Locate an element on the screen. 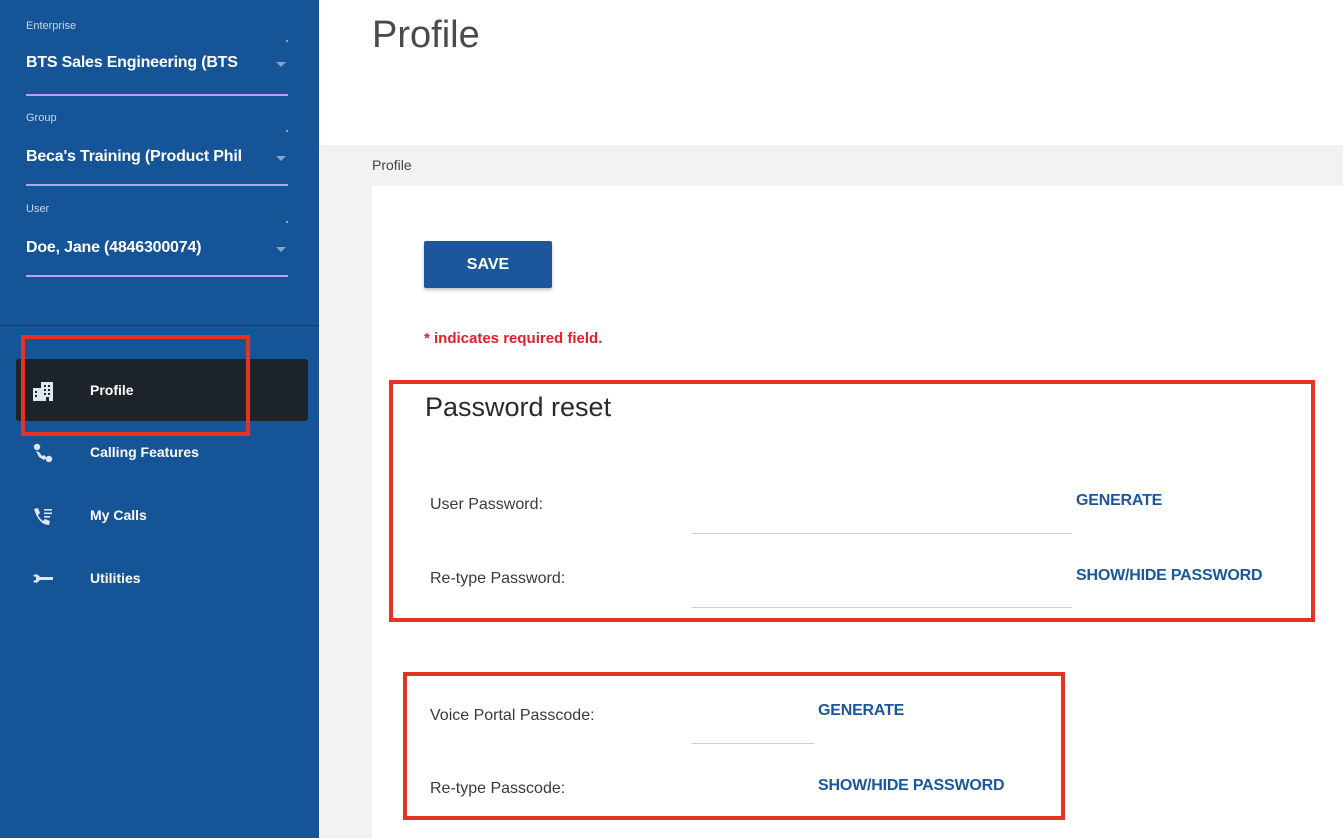 The width and height of the screenshot is (1343, 838). generate-passcode-button: GENERATE is located at coordinates (861, 711).